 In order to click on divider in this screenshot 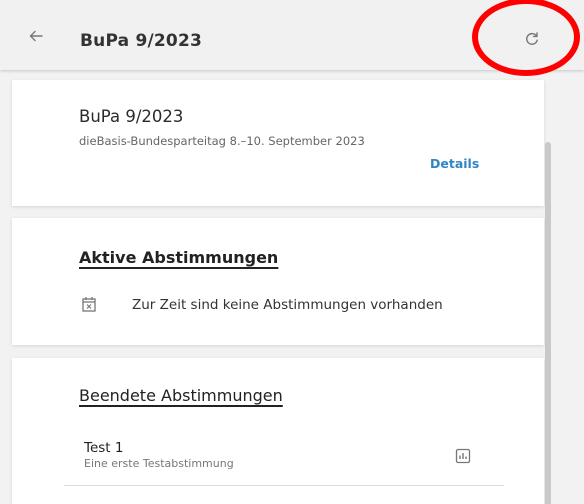, I will do `click(284, 485)`.